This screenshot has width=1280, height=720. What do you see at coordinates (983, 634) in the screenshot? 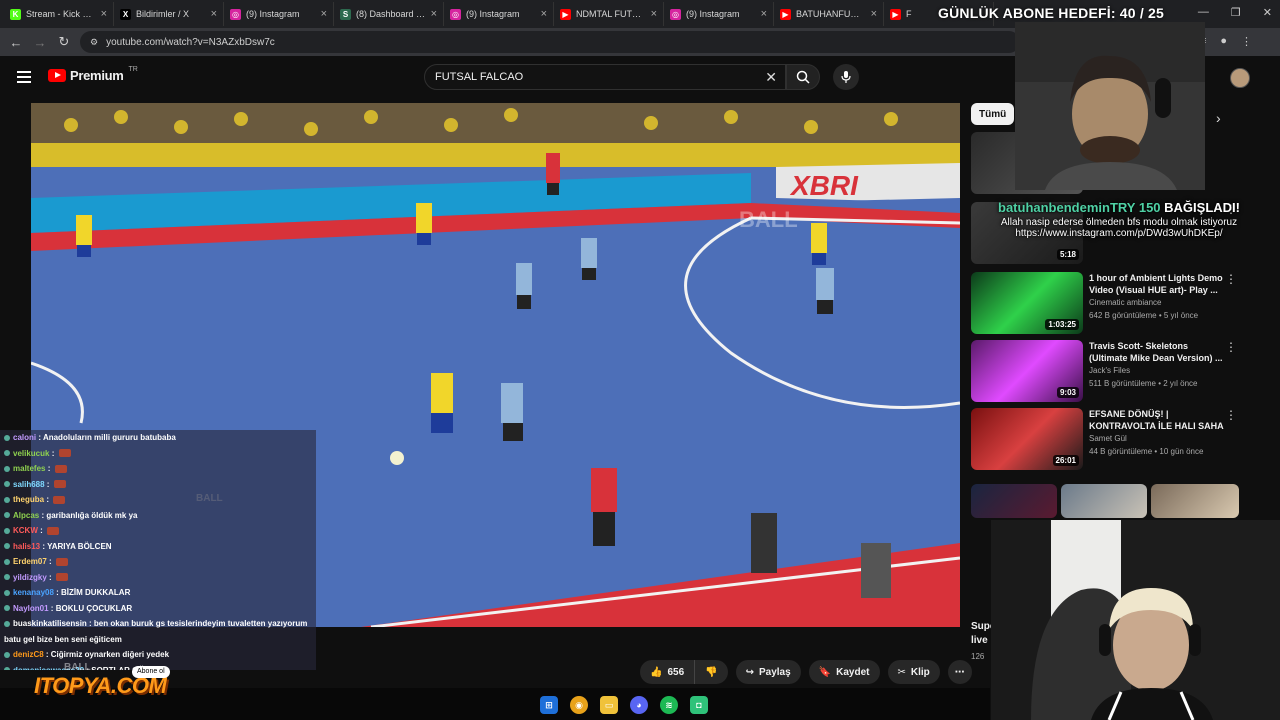
I see `partial-recommendation-title: Supe live` at bounding box center [983, 634].